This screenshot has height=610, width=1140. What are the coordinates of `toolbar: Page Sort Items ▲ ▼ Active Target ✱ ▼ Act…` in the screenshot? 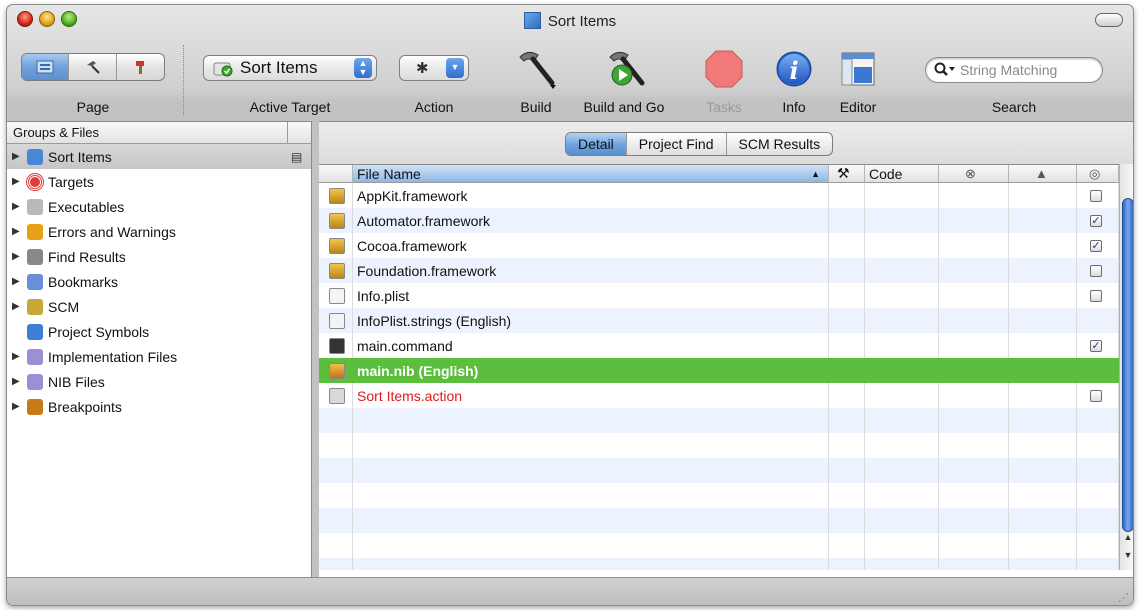 It's located at (570, 78).